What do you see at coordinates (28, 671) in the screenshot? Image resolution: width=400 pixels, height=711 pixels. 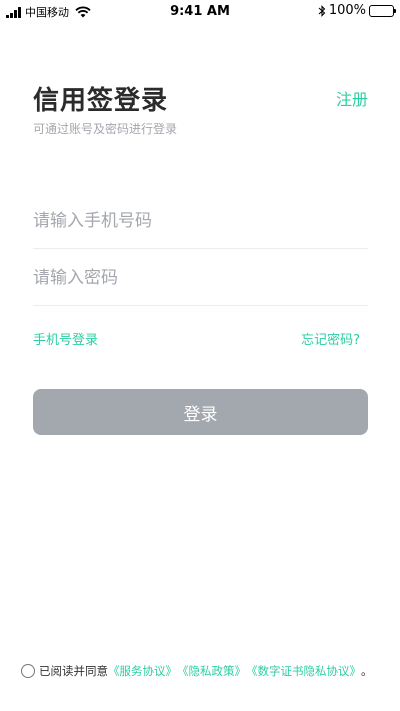 I see `agree-checkbox` at bounding box center [28, 671].